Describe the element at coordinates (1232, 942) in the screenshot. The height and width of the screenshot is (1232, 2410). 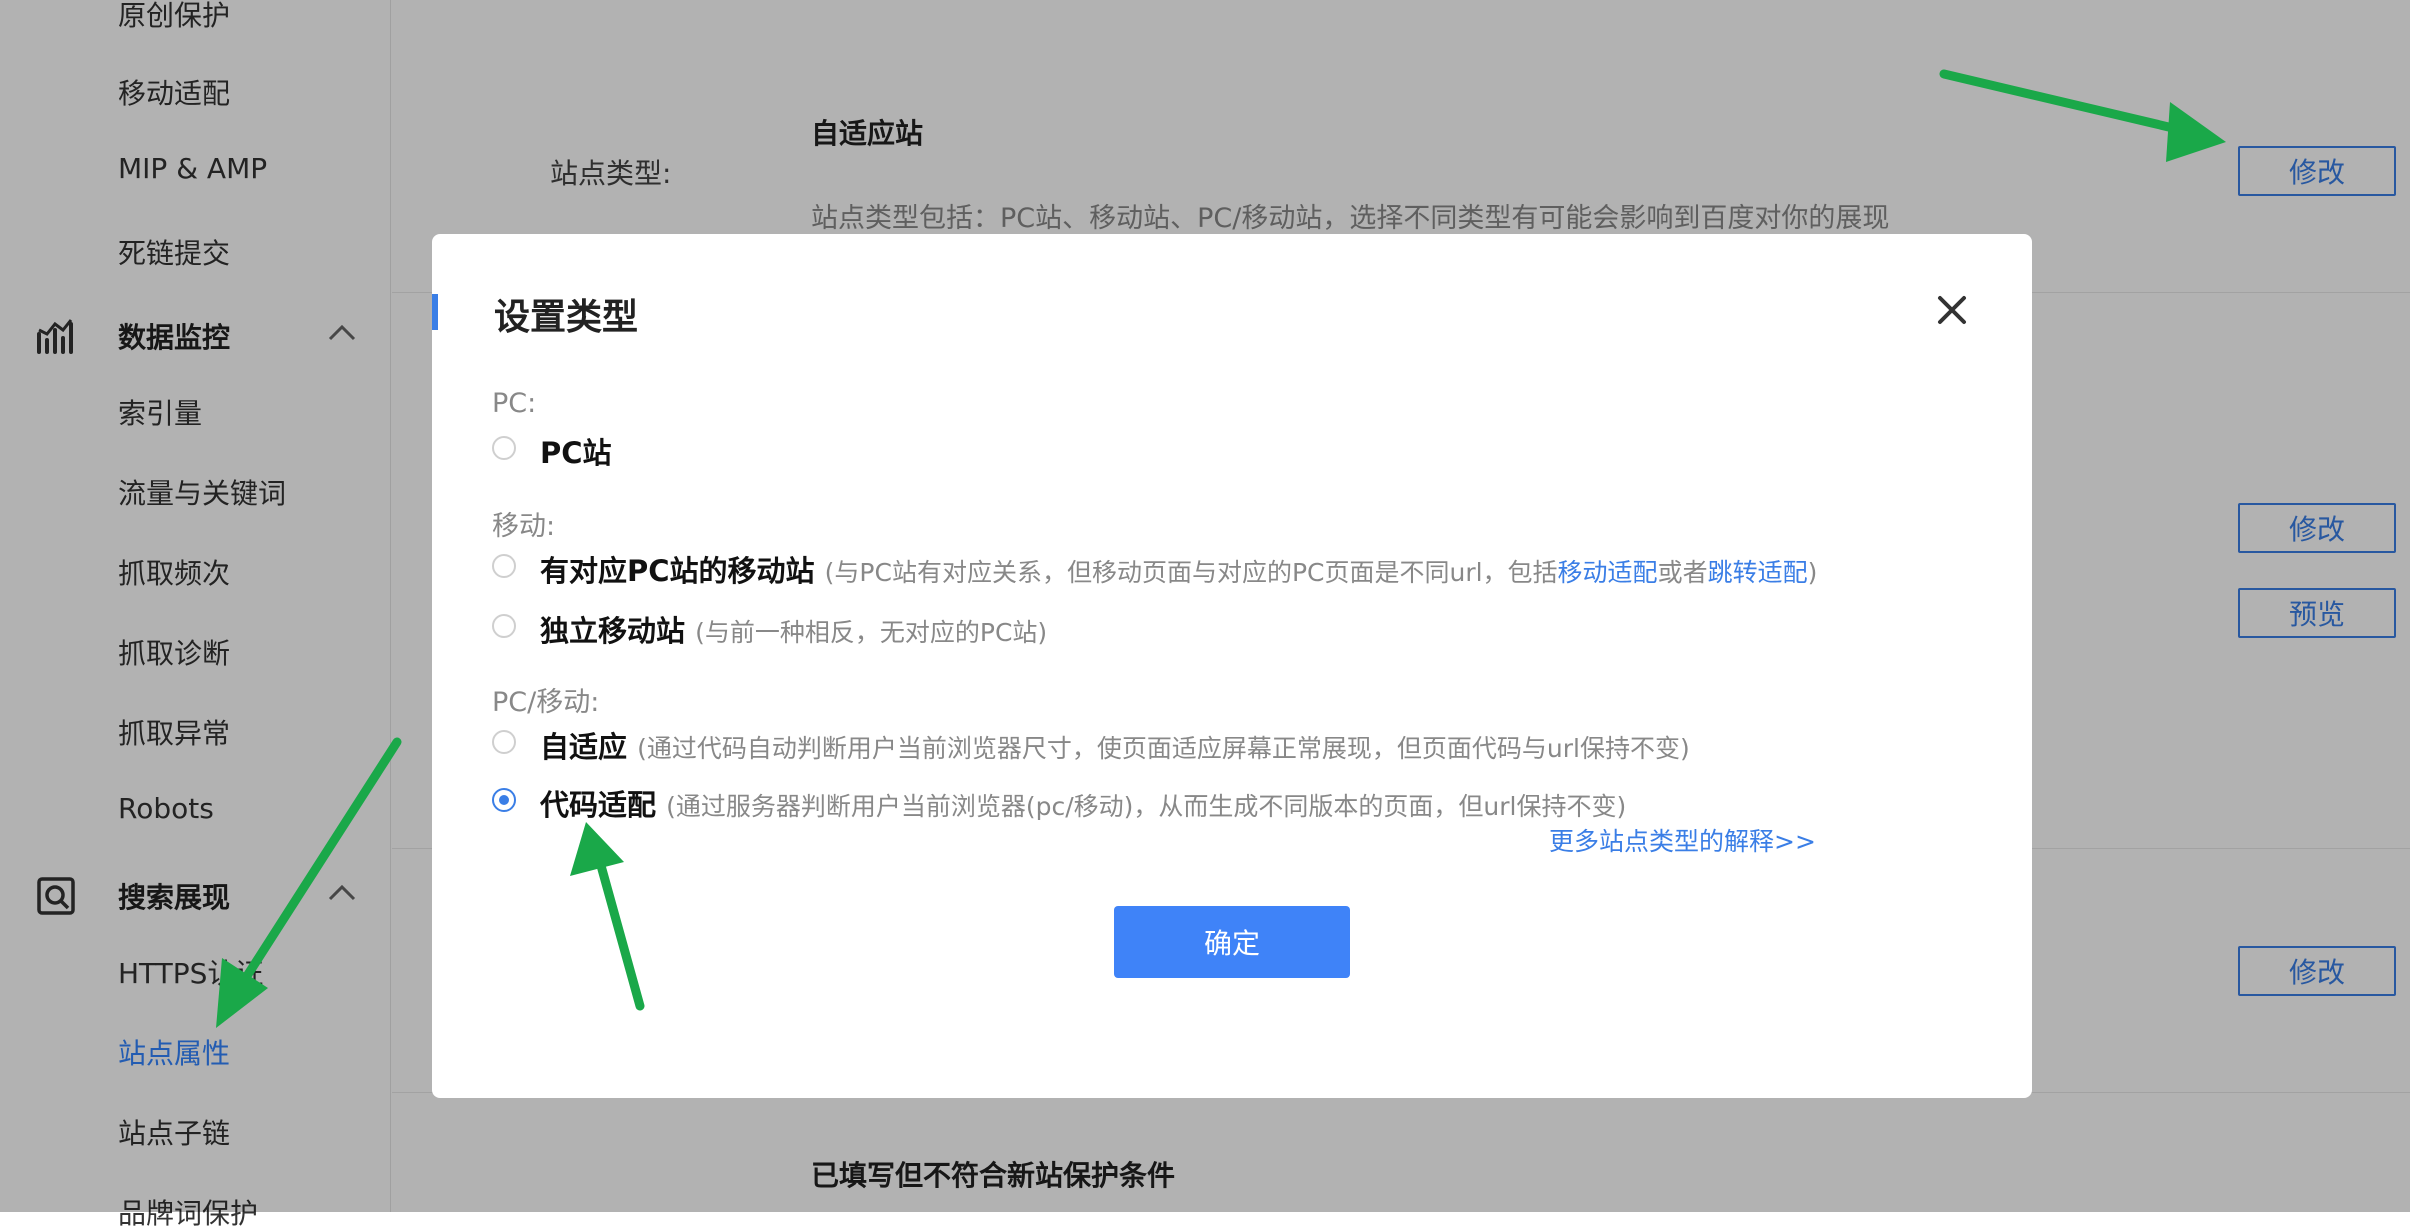
I see `confirm-button: 确定` at that location.